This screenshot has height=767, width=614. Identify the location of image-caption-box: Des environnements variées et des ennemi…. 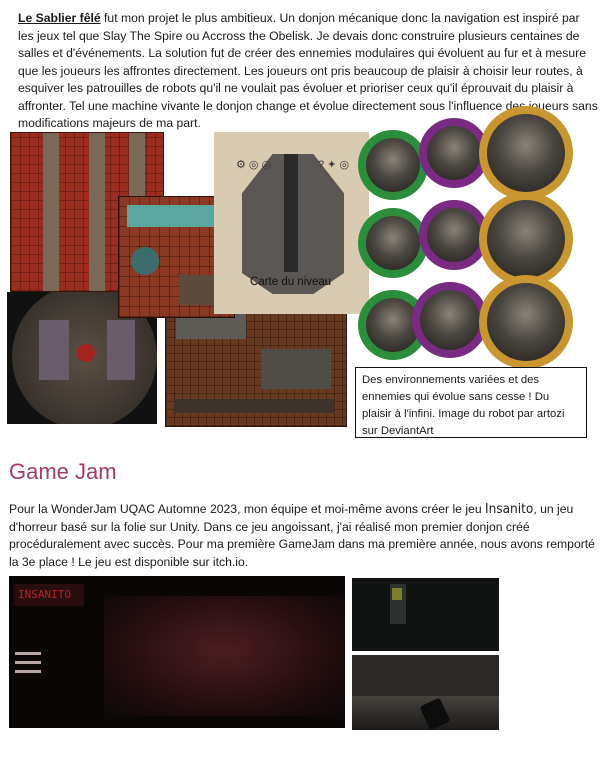
(471, 402).